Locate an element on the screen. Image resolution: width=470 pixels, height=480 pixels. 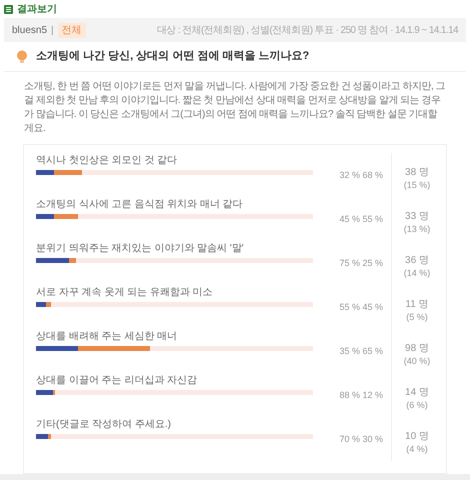
gender-ratio: 32 % 68 % is located at coordinates (361, 175).